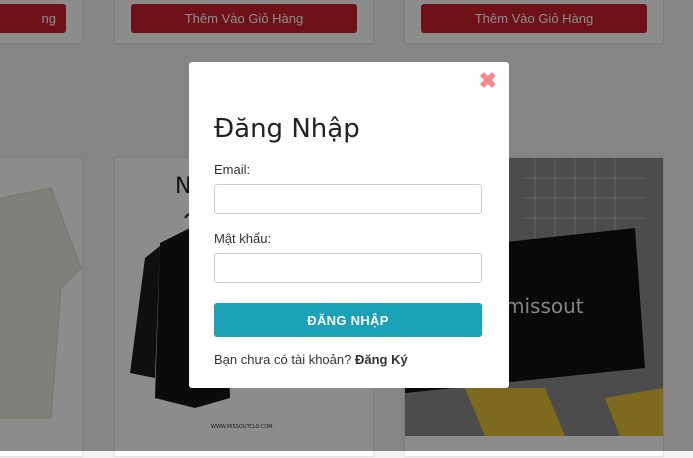 The width and height of the screenshot is (693, 458). I want to click on modal-title: Đăng Nhập, so click(287, 129).